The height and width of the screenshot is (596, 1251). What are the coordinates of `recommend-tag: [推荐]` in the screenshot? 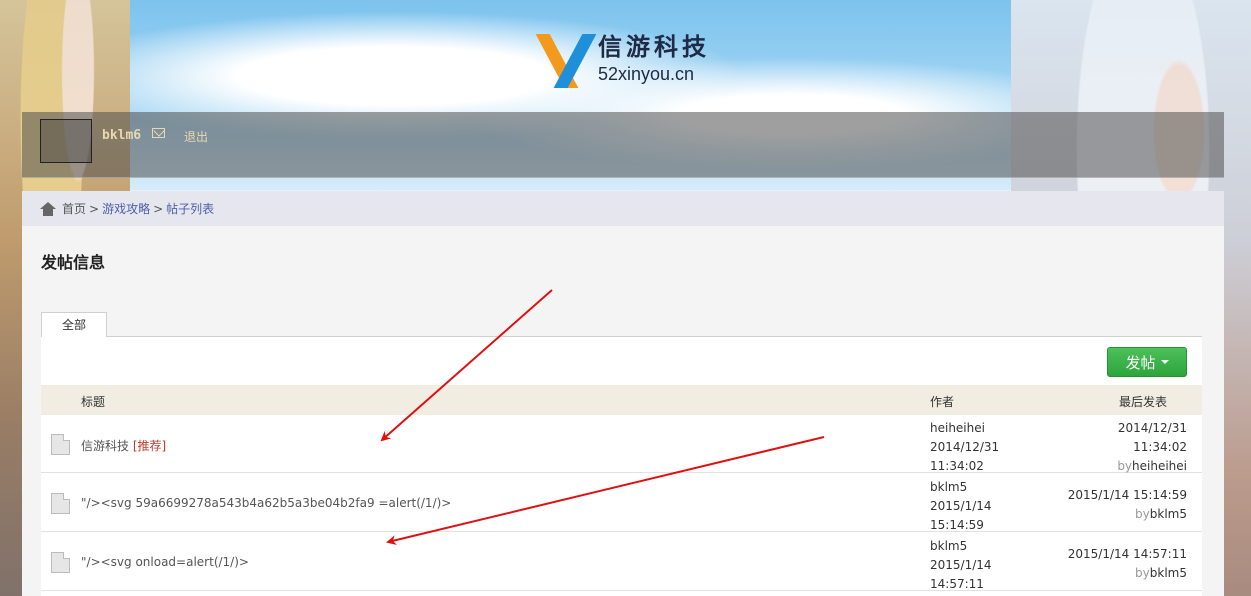 It's located at (149, 446).